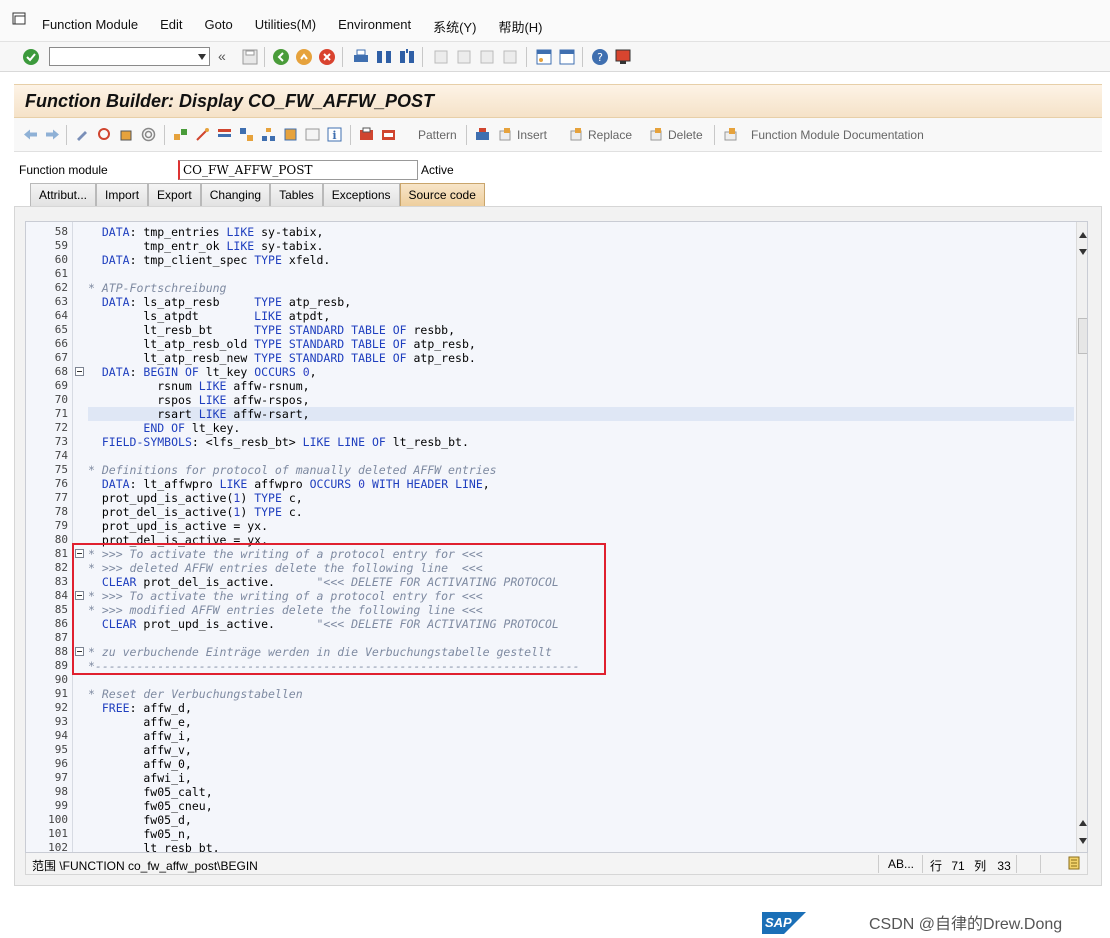 This screenshot has height=938, width=1110. Describe the element at coordinates (587, 428) in the screenshot. I see `code-line: END OF lt_key.` at that location.